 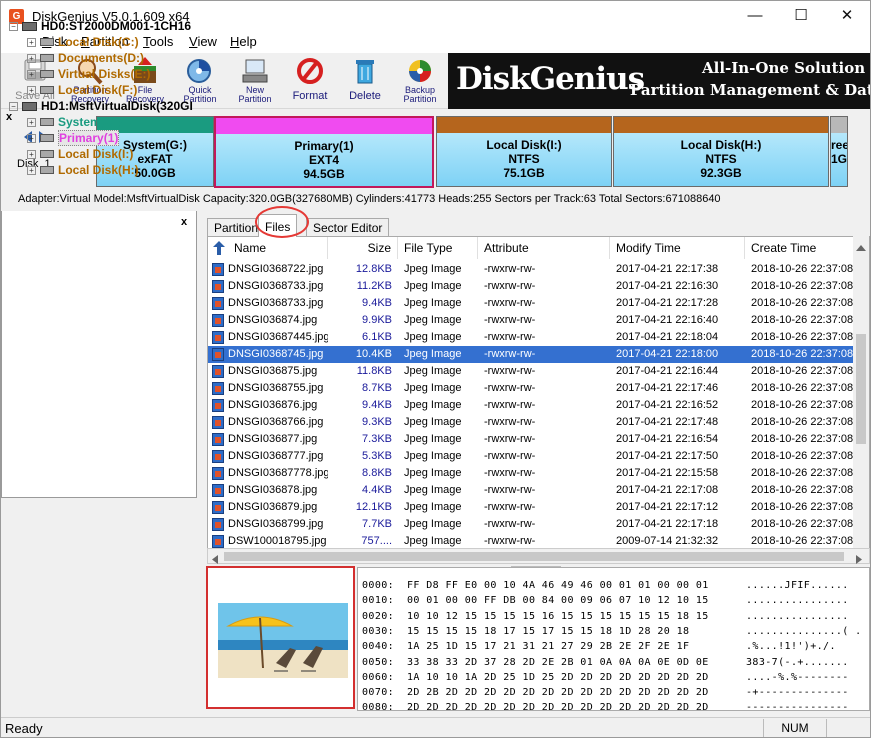 What do you see at coordinates (243, 41) in the screenshot?
I see `menu-help: Help` at bounding box center [243, 41].